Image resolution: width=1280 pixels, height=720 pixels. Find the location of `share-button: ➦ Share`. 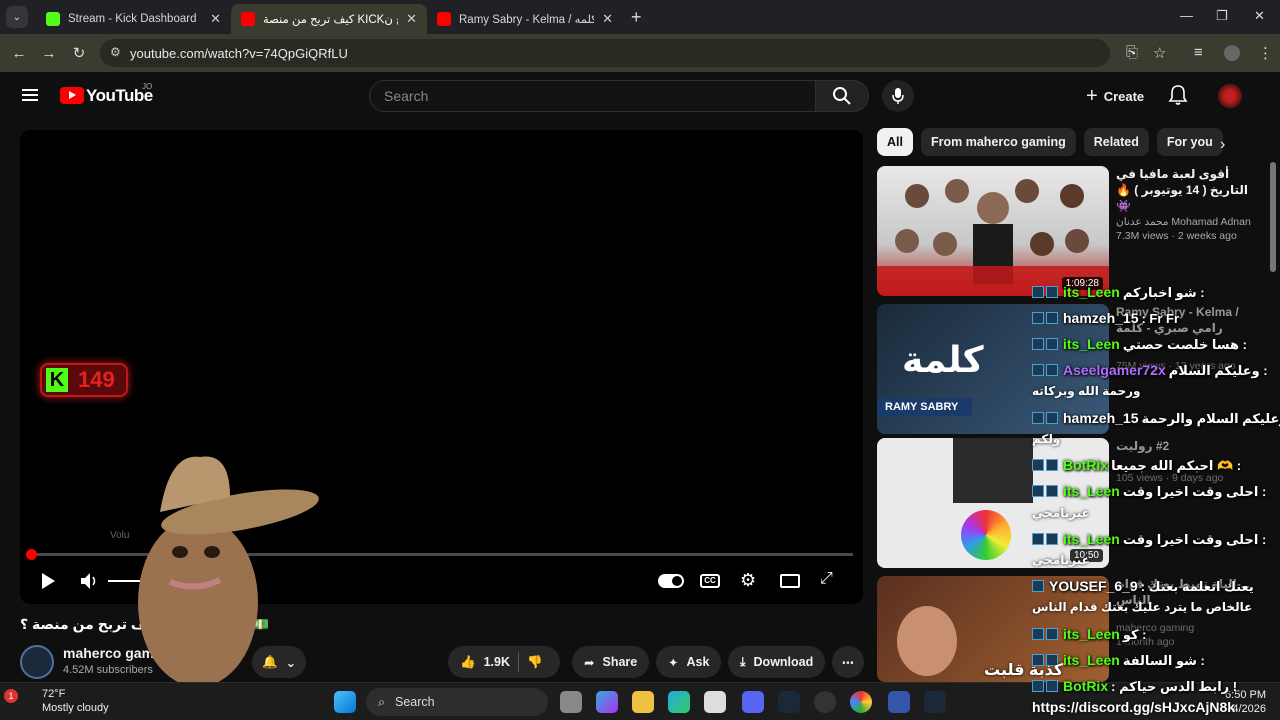

share-button: ➦ Share is located at coordinates (611, 662).